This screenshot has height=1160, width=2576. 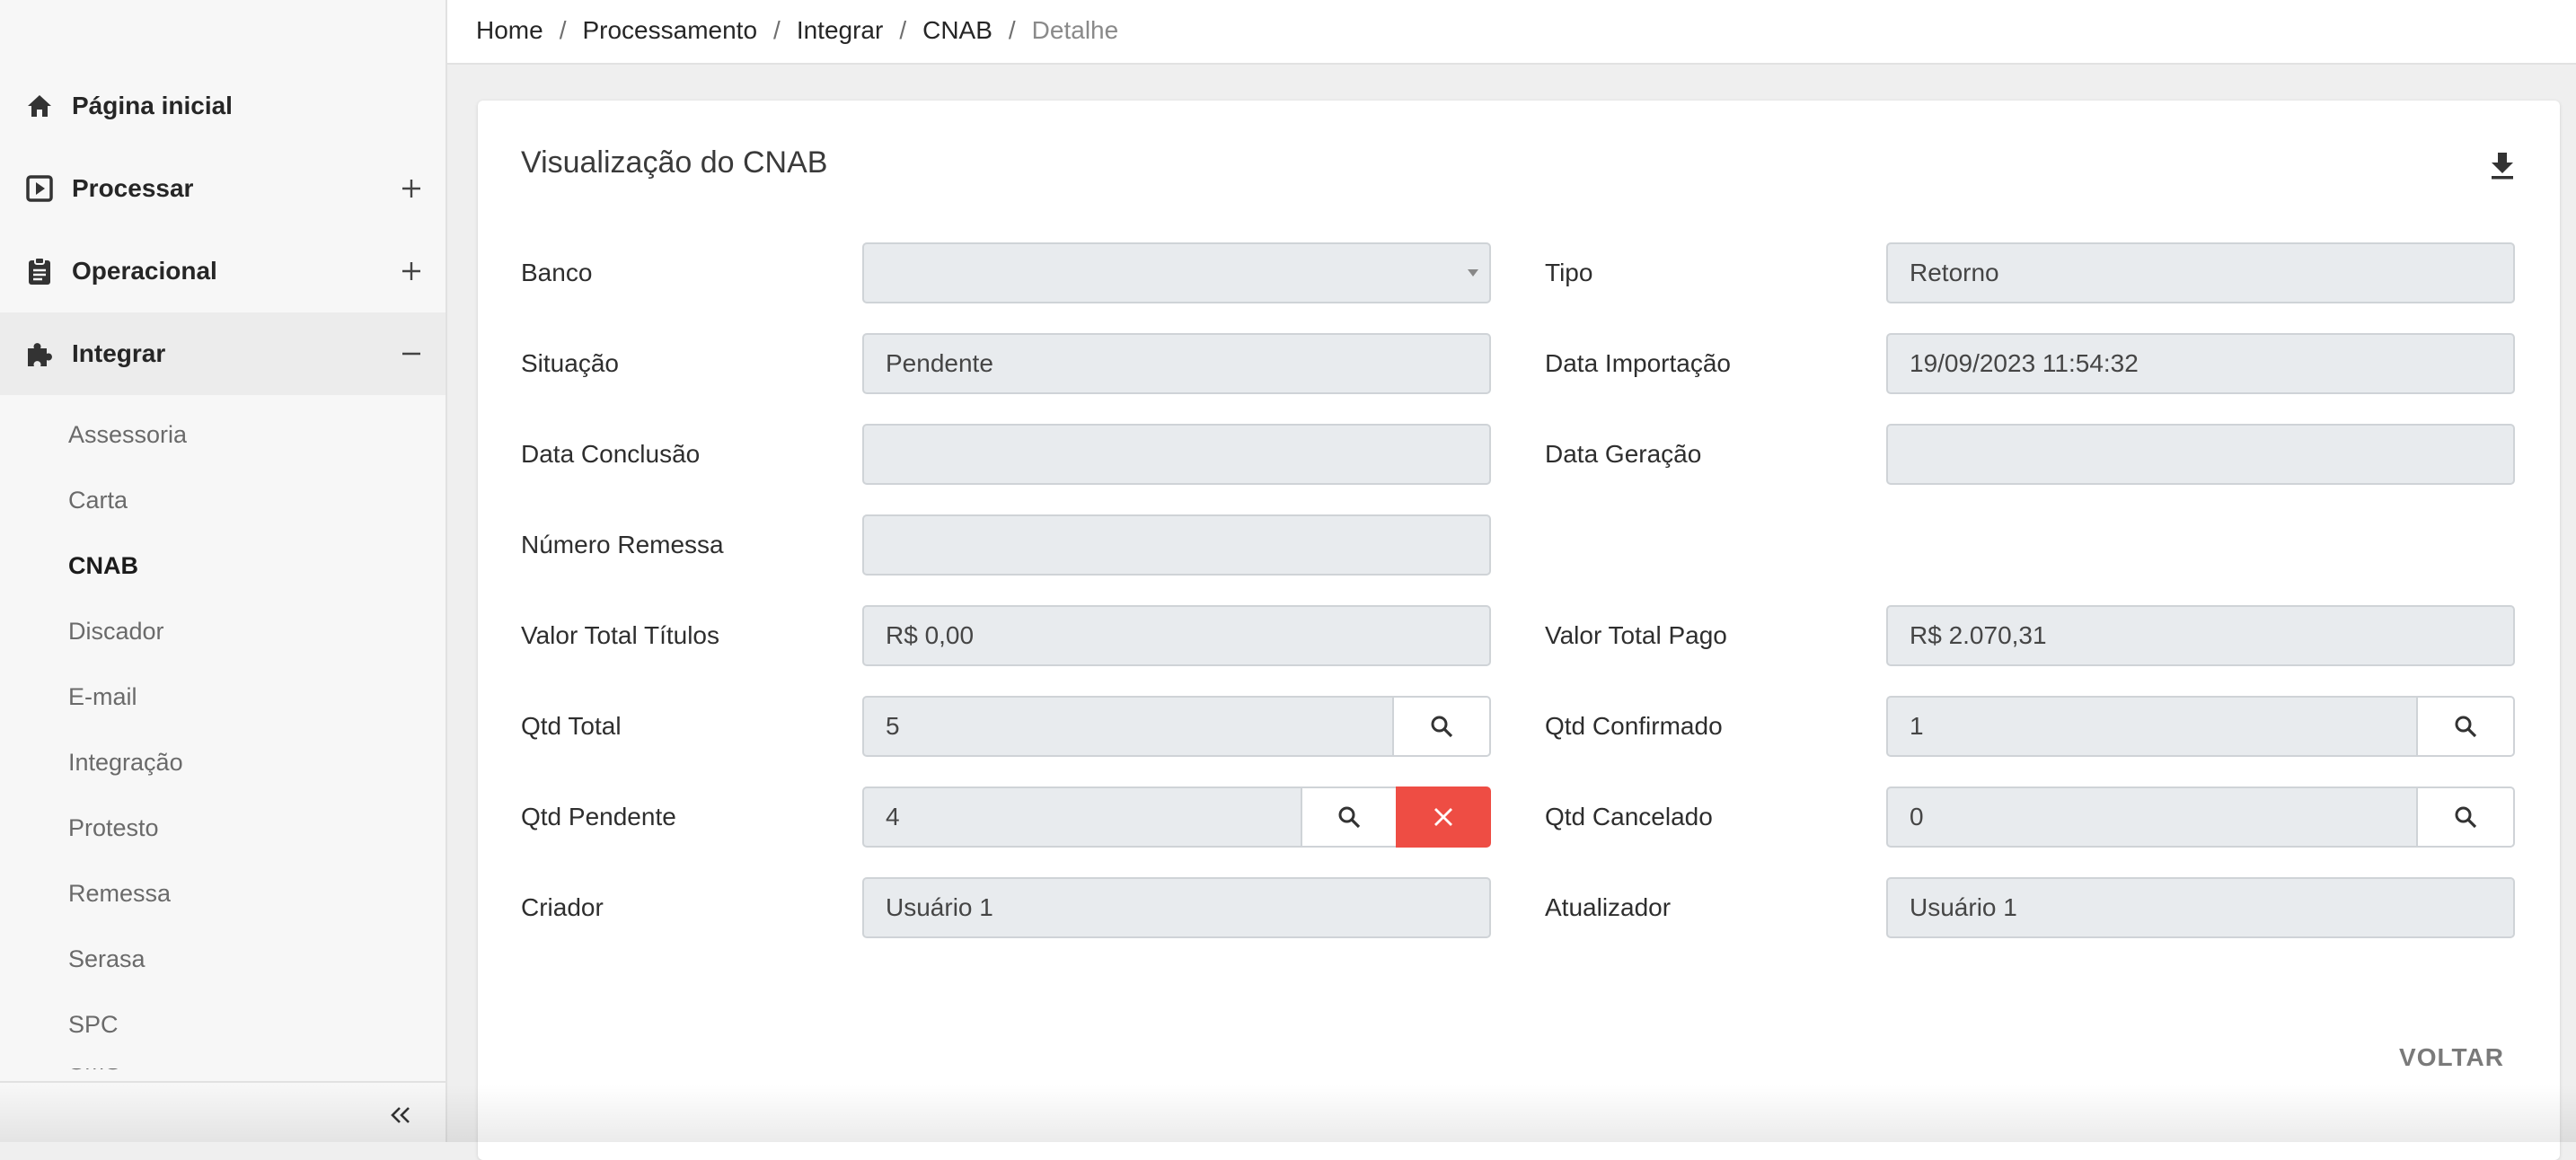 I want to click on data-geracao-field, so click(x=2200, y=454).